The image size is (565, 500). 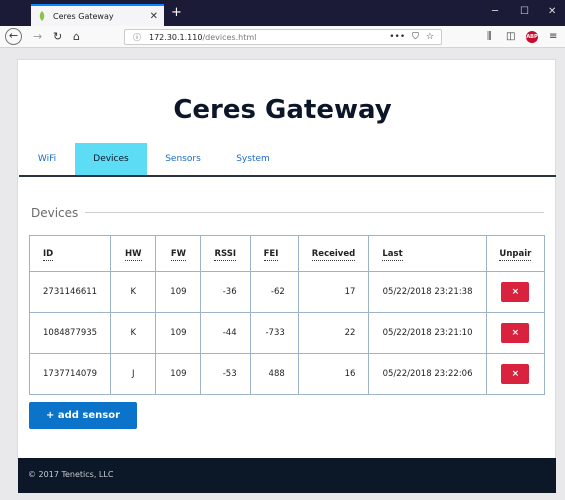 I want to click on add-sensor-button: + add sensor, so click(x=83, y=415).